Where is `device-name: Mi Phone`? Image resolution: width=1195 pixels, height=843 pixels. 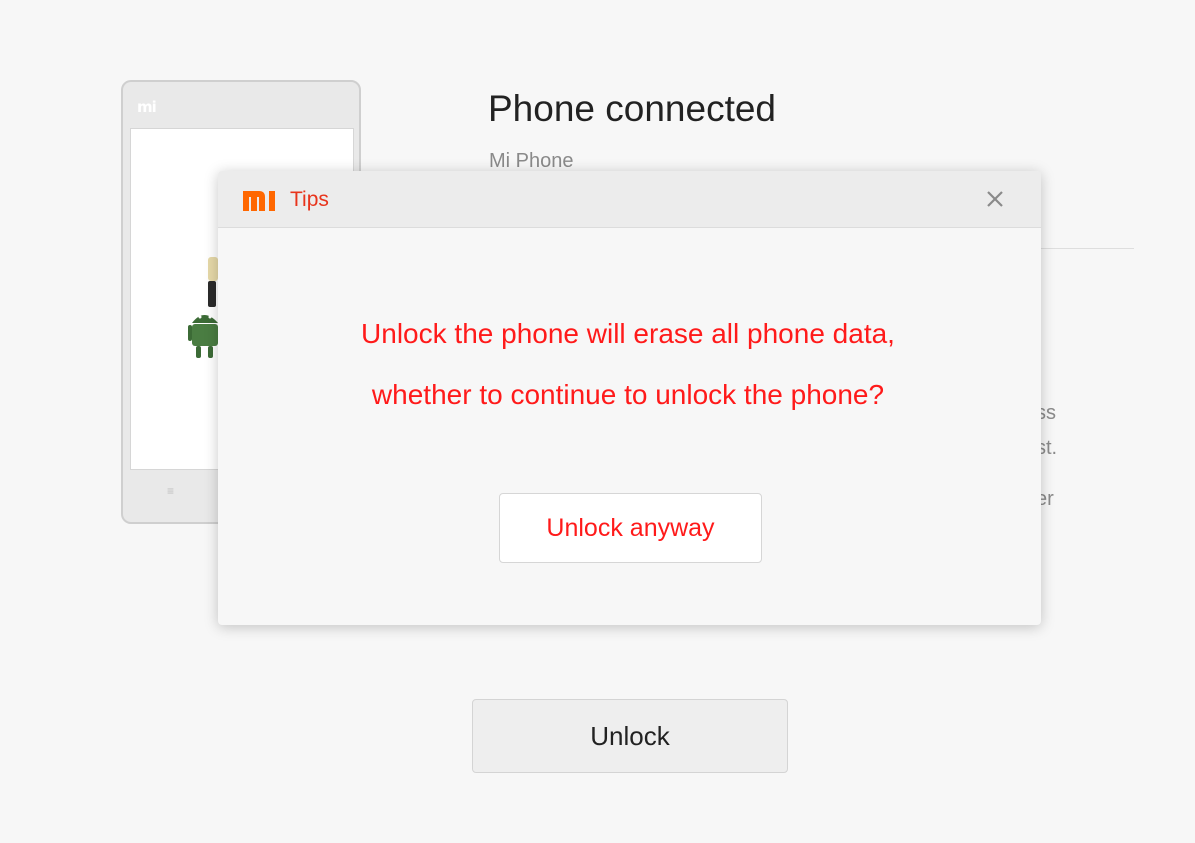
device-name: Mi Phone is located at coordinates (531, 161).